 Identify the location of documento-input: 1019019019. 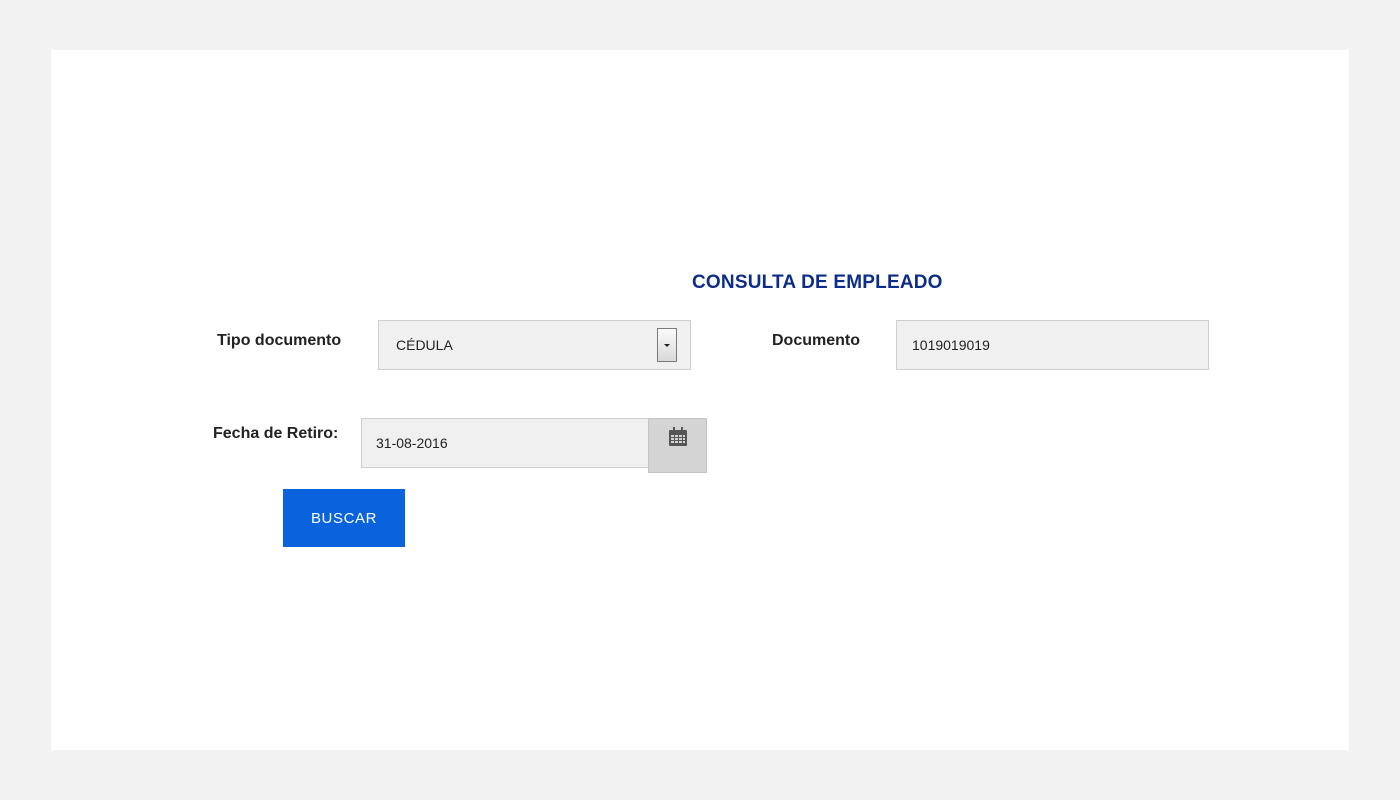
(1052, 345).